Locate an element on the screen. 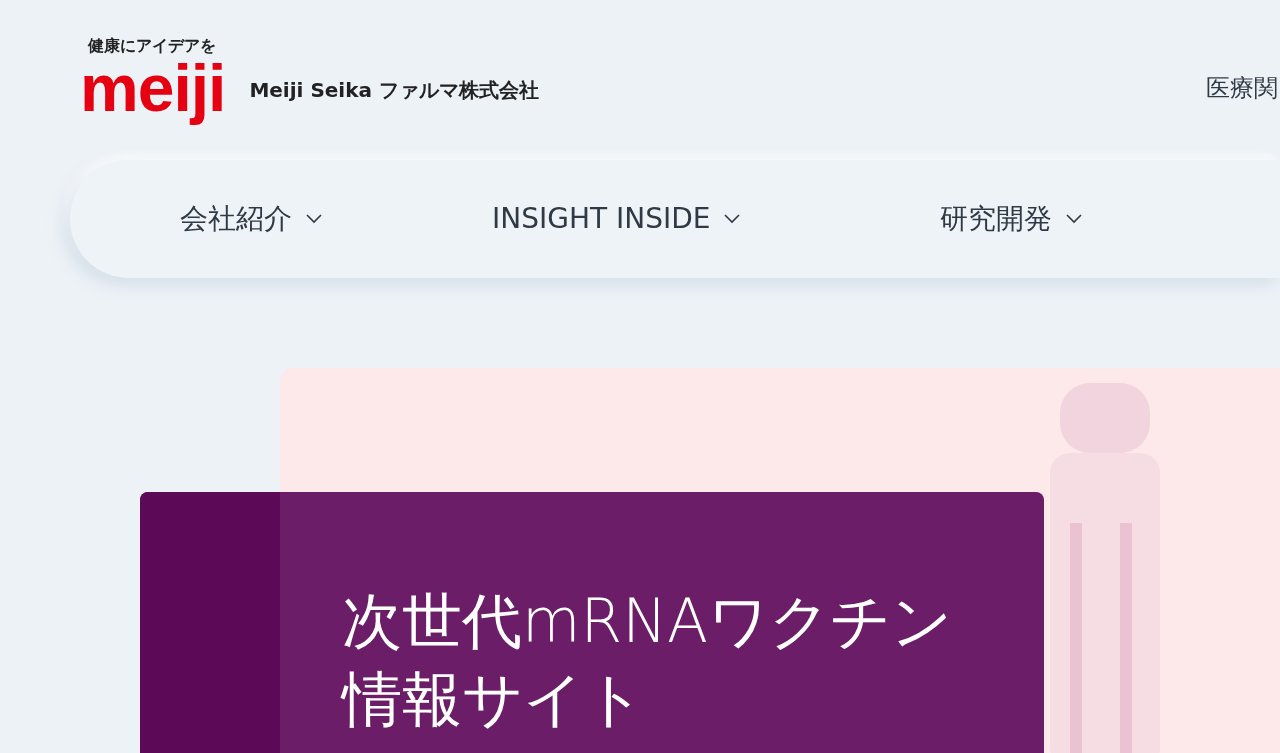 The height and width of the screenshot is (753, 1280). company-name: Meiji Seika ファルマ株式会社 is located at coordinates (394, 91).